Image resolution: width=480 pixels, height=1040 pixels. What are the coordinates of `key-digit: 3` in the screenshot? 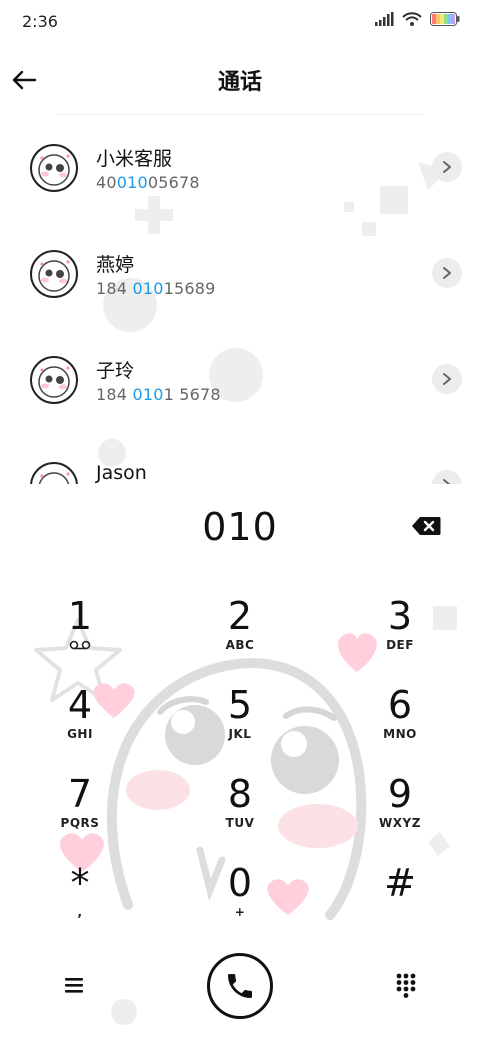 It's located at (400, 616).